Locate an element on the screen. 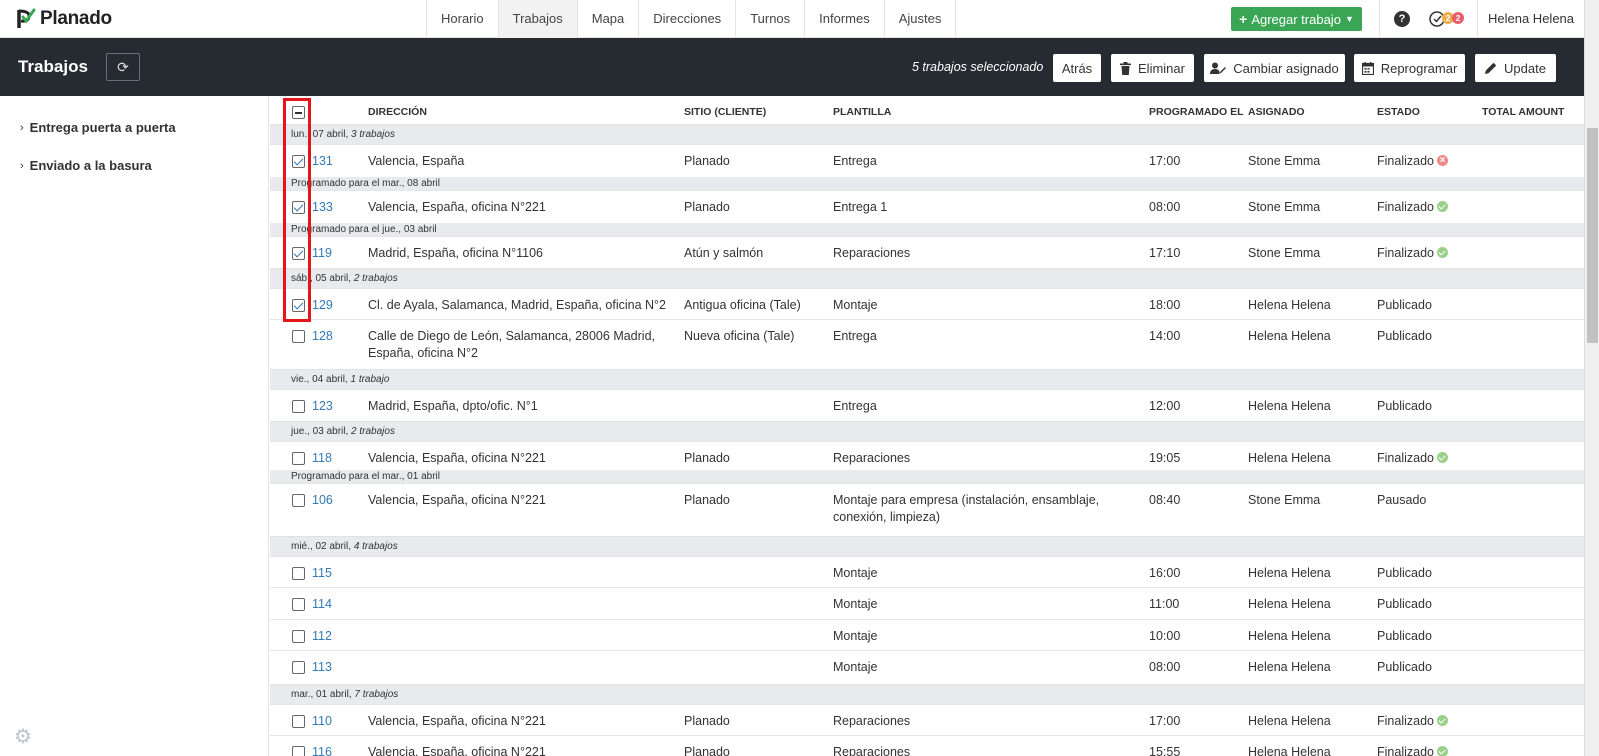 This screenshot has height=756, width=1599. add-job-button: + Agregar trabajo ▼ is located at coordinates (1296, 19).